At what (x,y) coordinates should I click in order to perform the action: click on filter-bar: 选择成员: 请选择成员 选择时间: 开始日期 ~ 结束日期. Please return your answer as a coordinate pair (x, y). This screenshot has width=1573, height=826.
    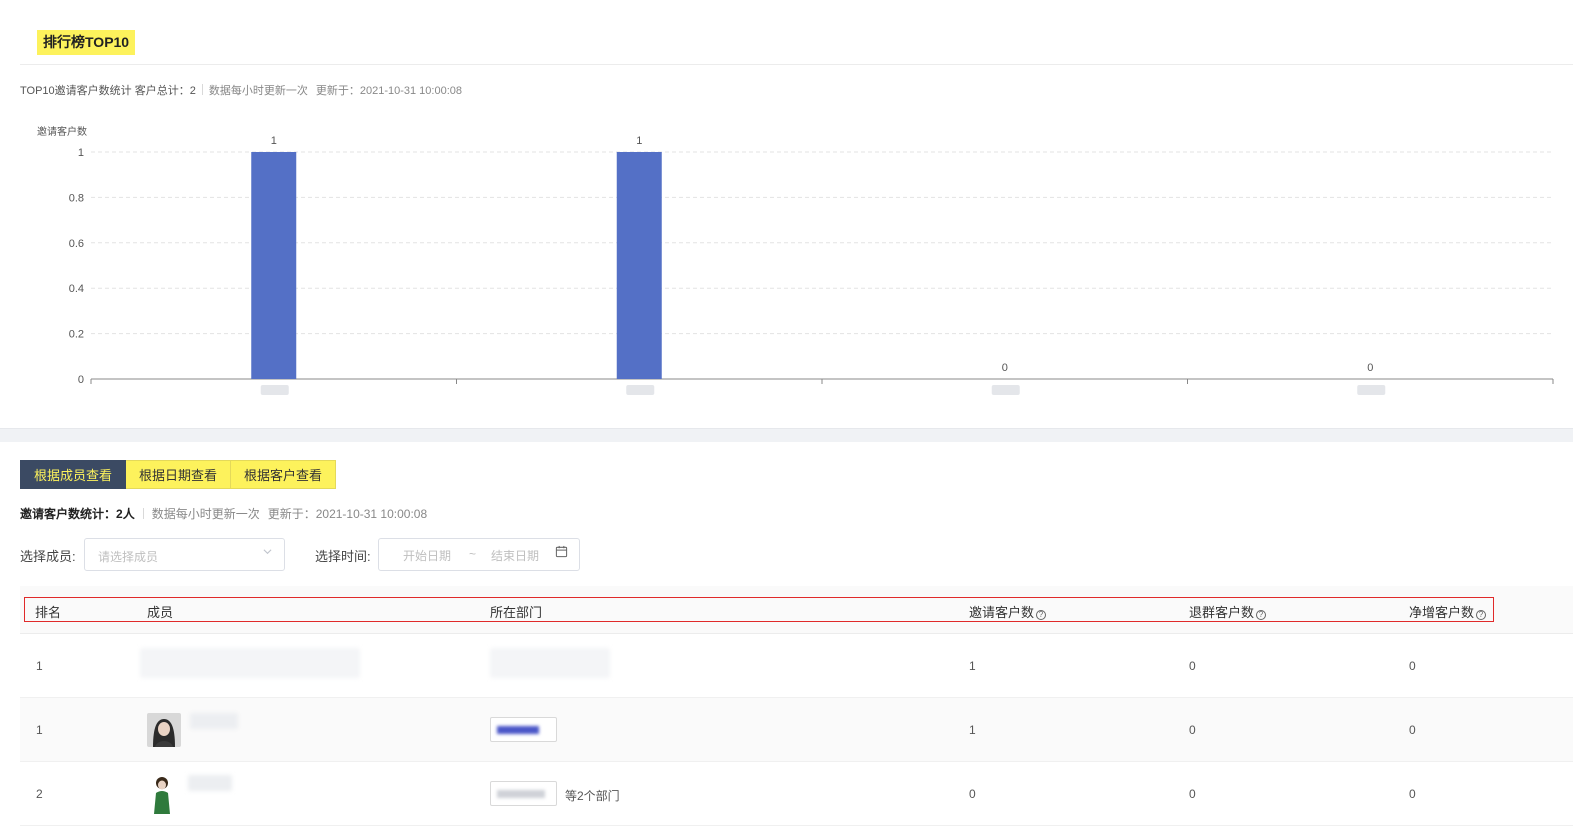
    Looking at the image, I should click on (330, 554).